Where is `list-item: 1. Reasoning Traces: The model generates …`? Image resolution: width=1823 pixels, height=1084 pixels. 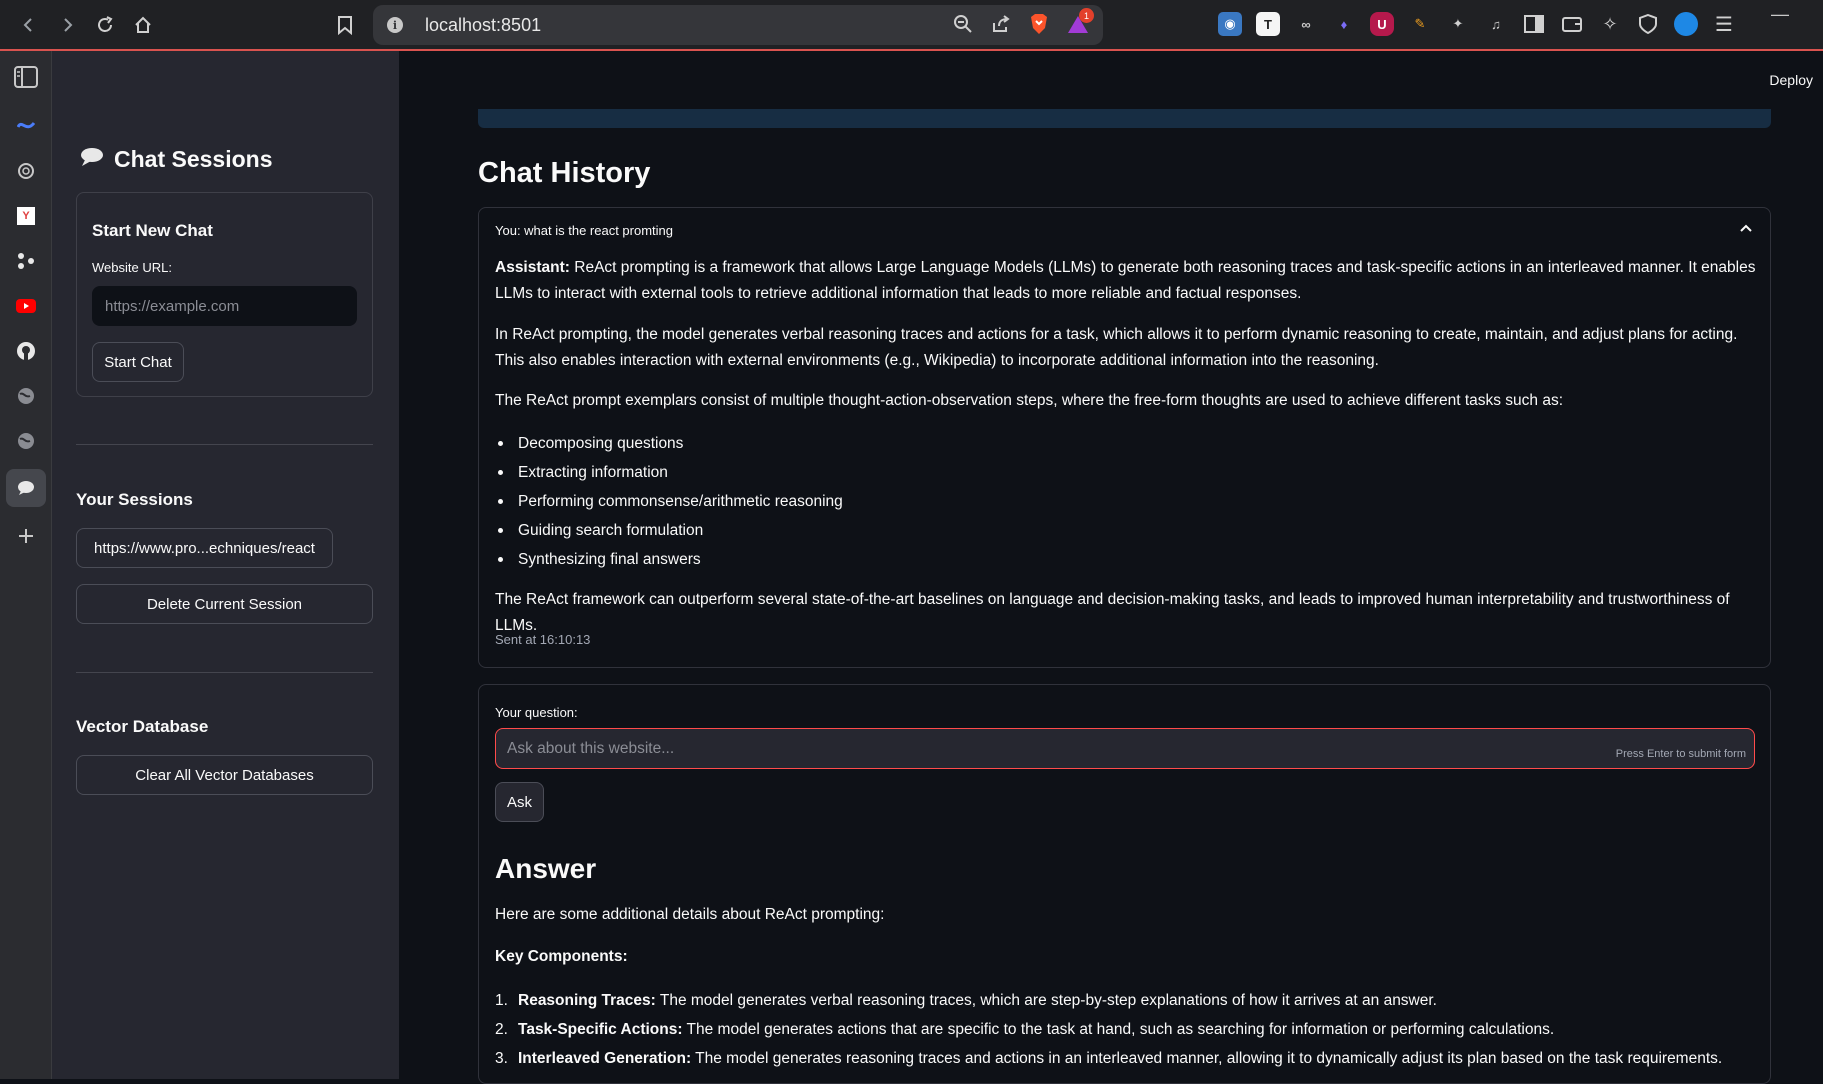
list-item: 1. Reasoning Traces: The model generates … is located at coordinates (966, 1000).